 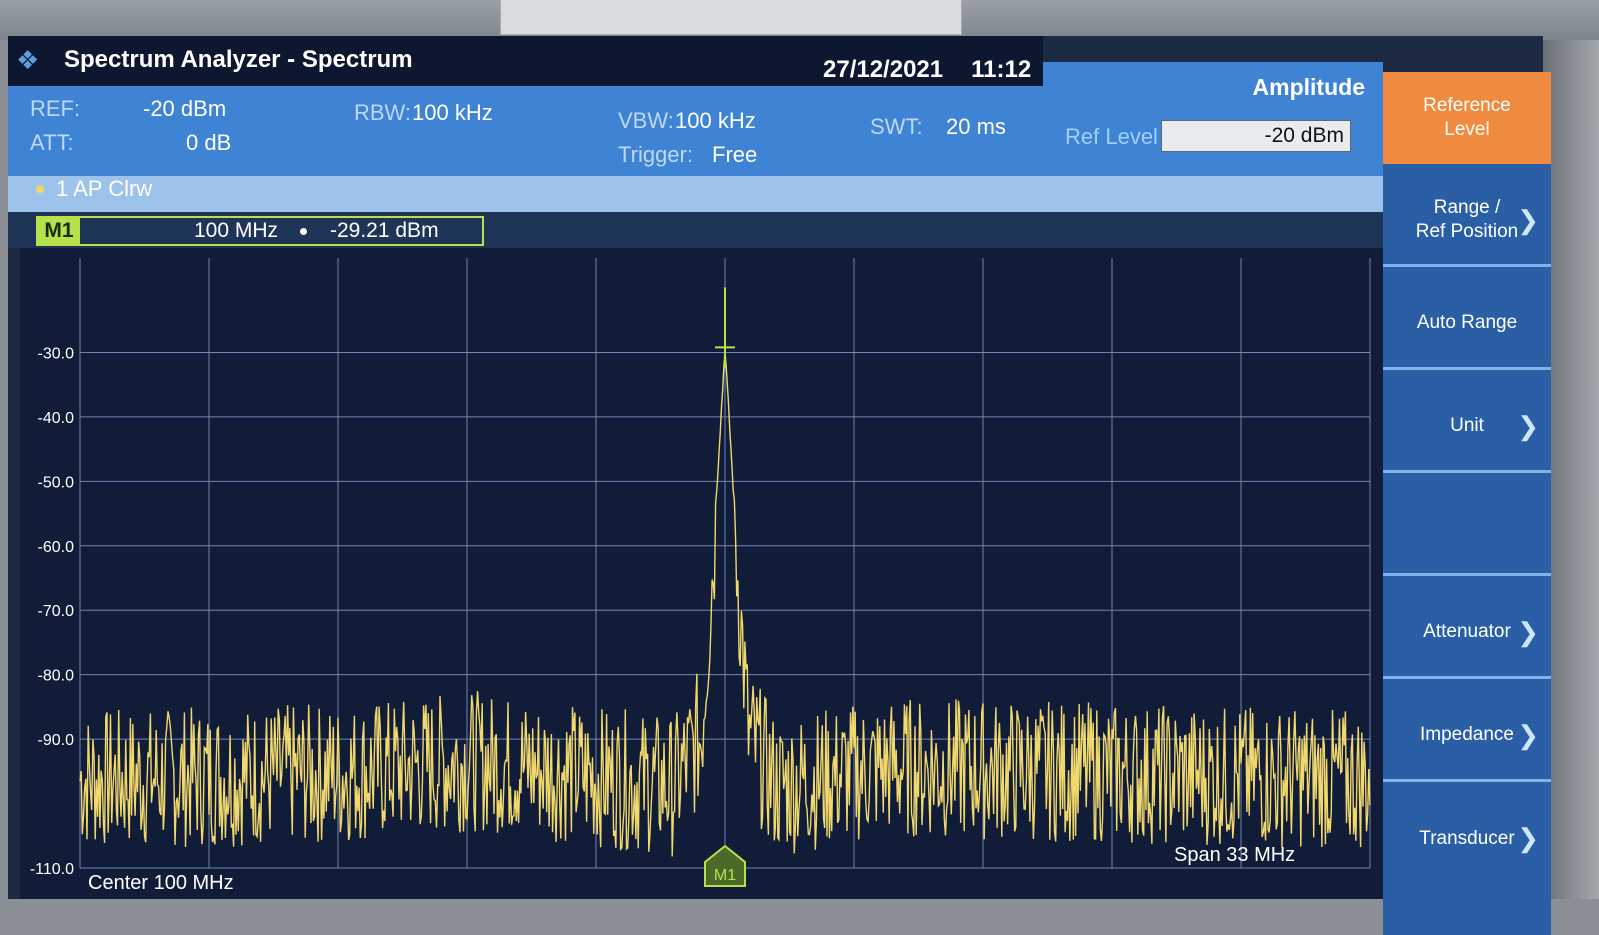 I want to click on att-label: ATT:, so click(x=52, y=142).